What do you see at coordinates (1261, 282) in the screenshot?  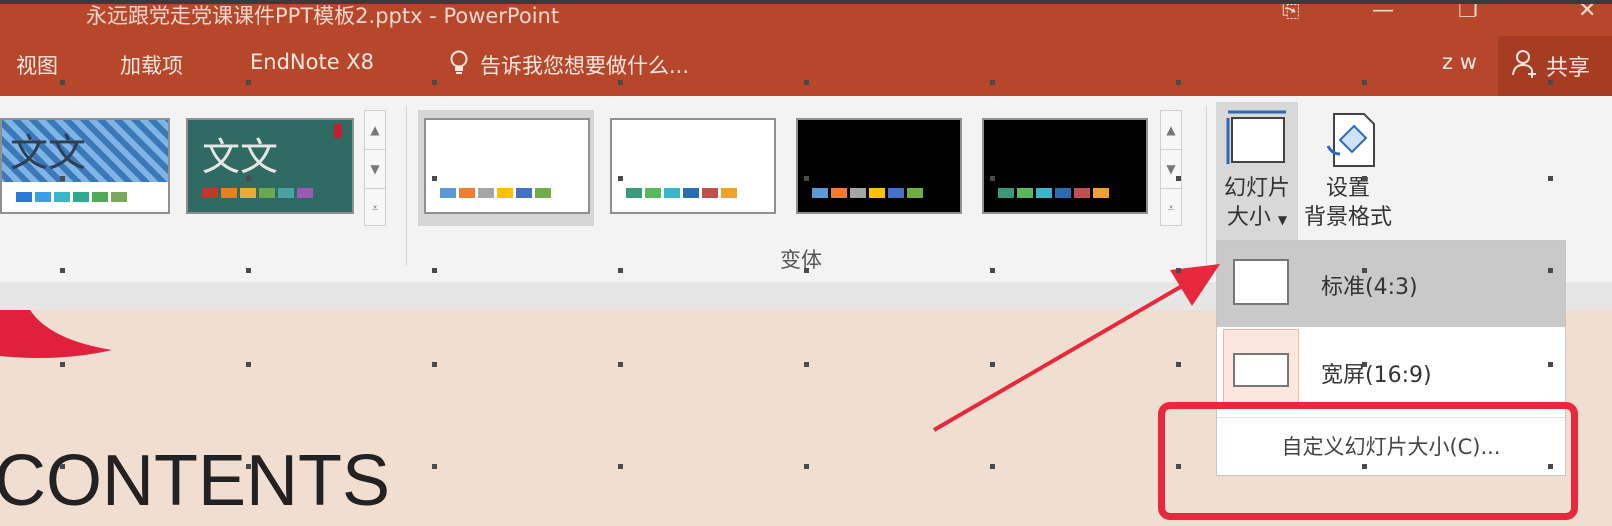 I see `standard-size-icon` at bounding box center [1261, 282].